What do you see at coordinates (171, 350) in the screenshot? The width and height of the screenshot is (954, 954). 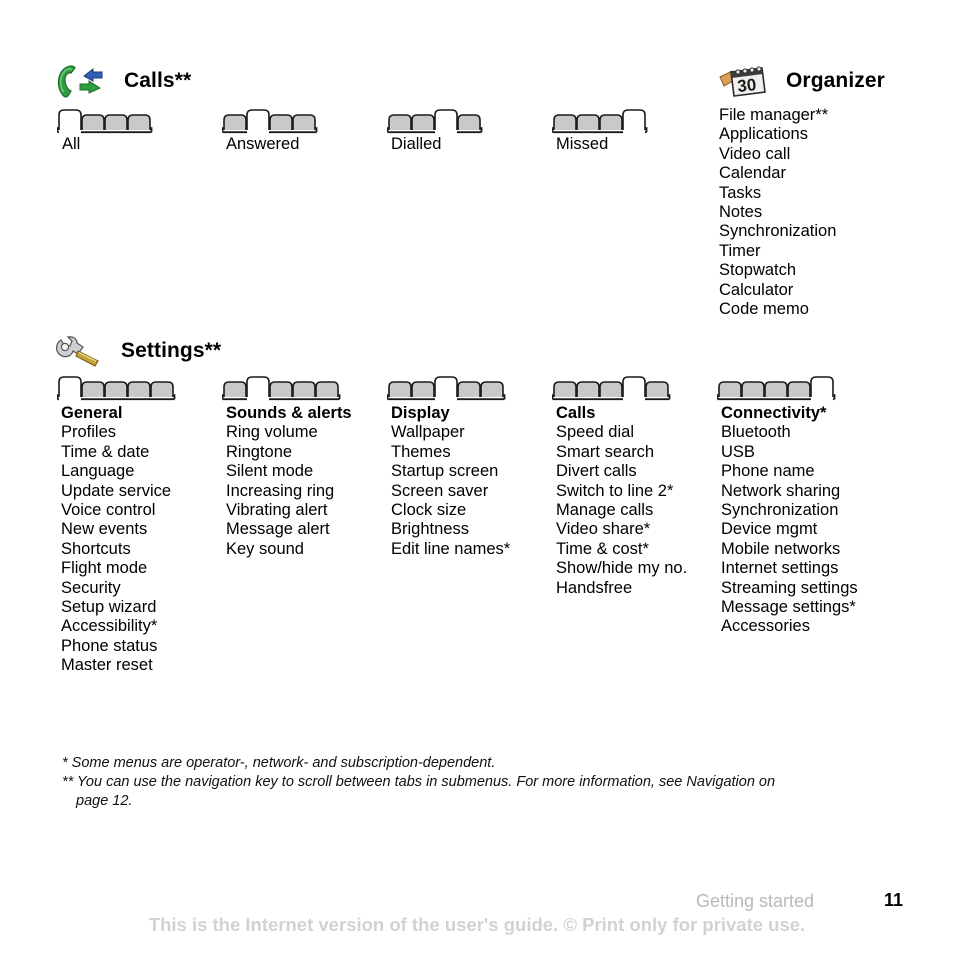 I see `section-title-settings: Settings**` at bounding box center [171, 350].